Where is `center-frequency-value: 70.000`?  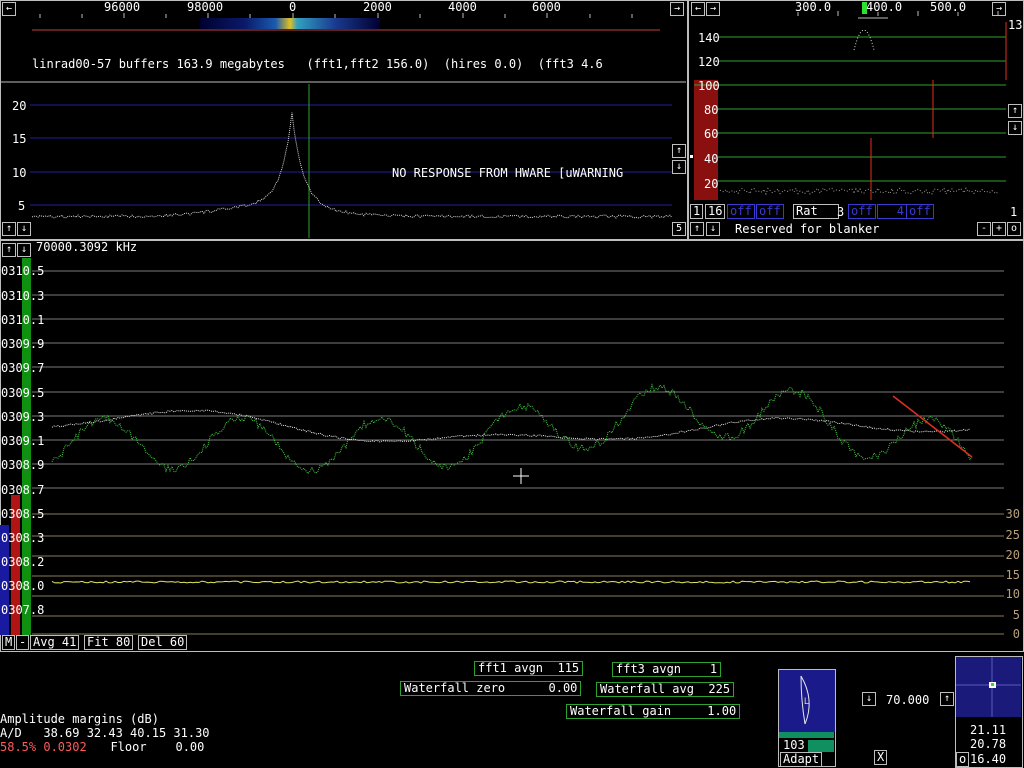 center-frequency-value: 70.000 is located at coordinates (907, 700).